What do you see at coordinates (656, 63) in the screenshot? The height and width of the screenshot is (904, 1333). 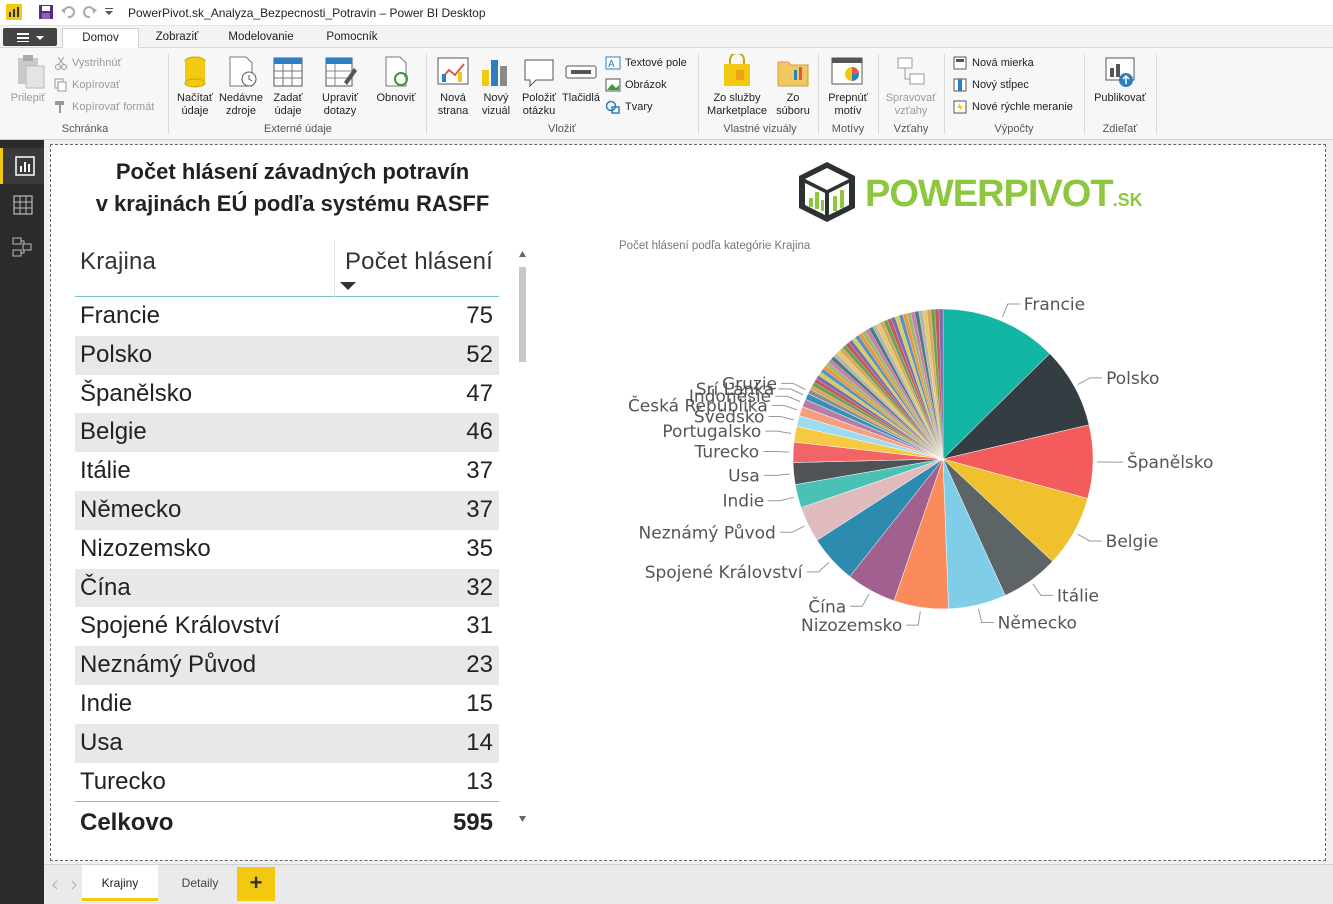 I see `textbox-label: Textové pole` at bounding box center [656, 63].